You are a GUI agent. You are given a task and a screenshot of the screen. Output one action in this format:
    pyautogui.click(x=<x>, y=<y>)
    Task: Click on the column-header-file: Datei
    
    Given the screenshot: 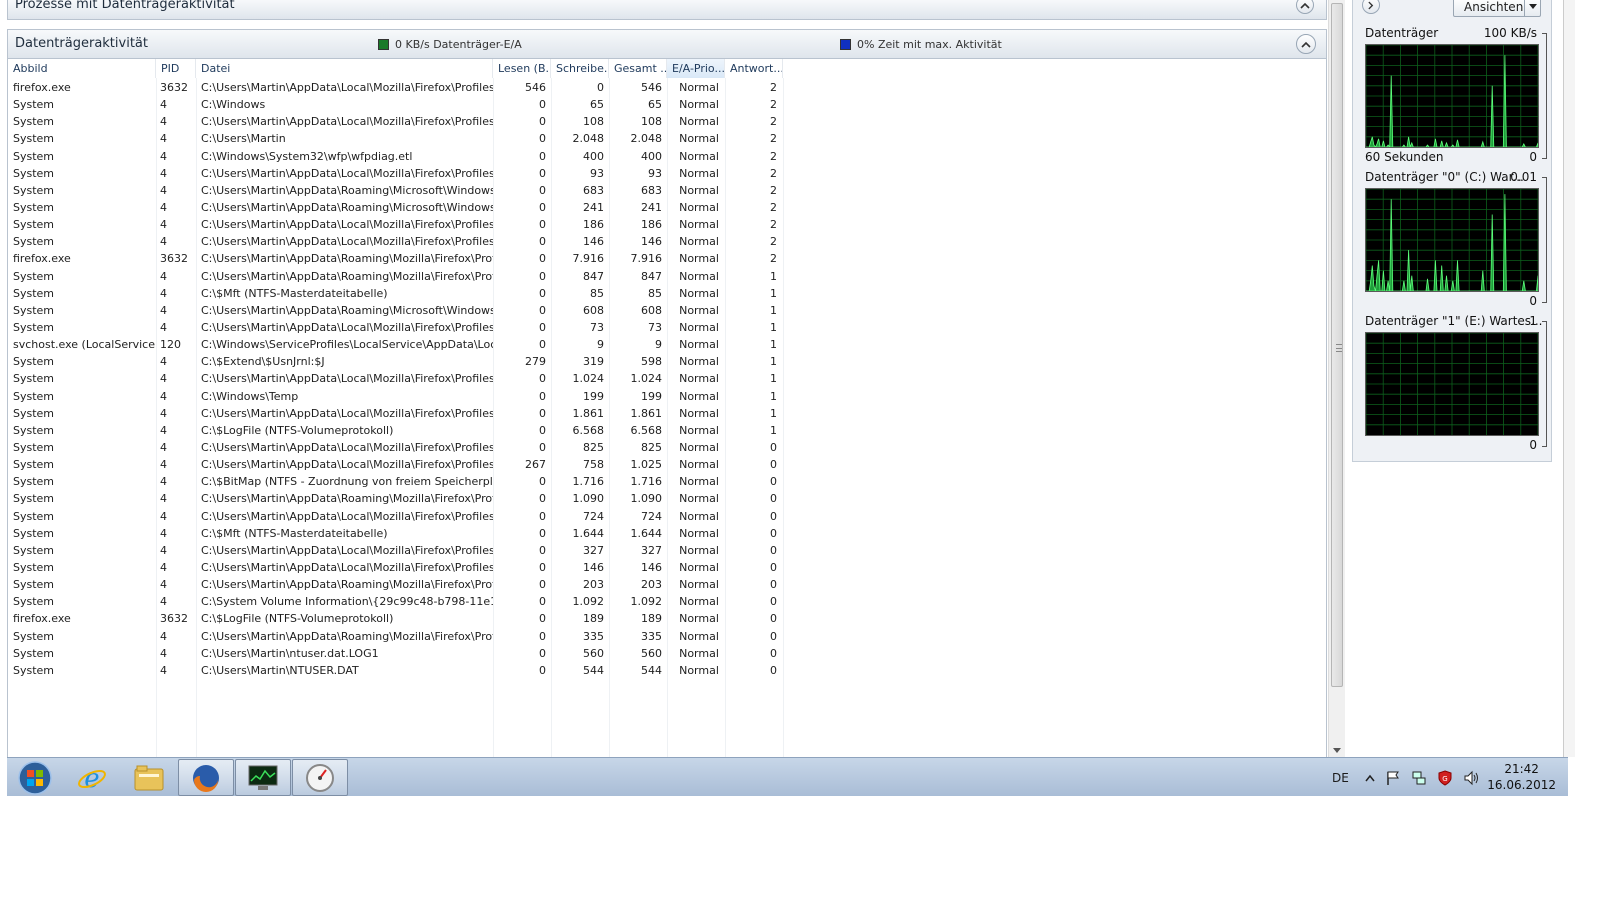 What is the action you would take?
    pyautogui.click(x=344, y=68)
    